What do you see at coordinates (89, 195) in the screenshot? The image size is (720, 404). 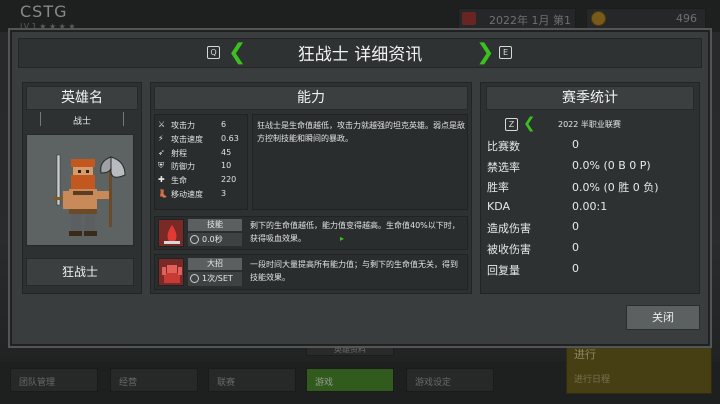 I see `berserker-sprite-icon` at bounding box center [89, 195].